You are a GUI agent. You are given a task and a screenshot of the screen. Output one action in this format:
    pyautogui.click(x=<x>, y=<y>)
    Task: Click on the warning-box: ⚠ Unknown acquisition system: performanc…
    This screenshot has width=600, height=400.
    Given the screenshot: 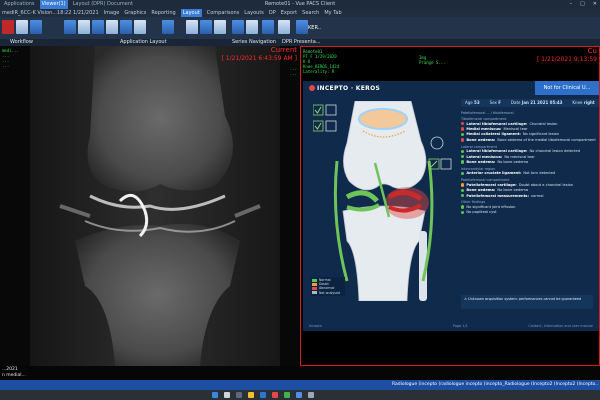 What is the action you would take?
    pyautogui.click(x=527, y=302)
    